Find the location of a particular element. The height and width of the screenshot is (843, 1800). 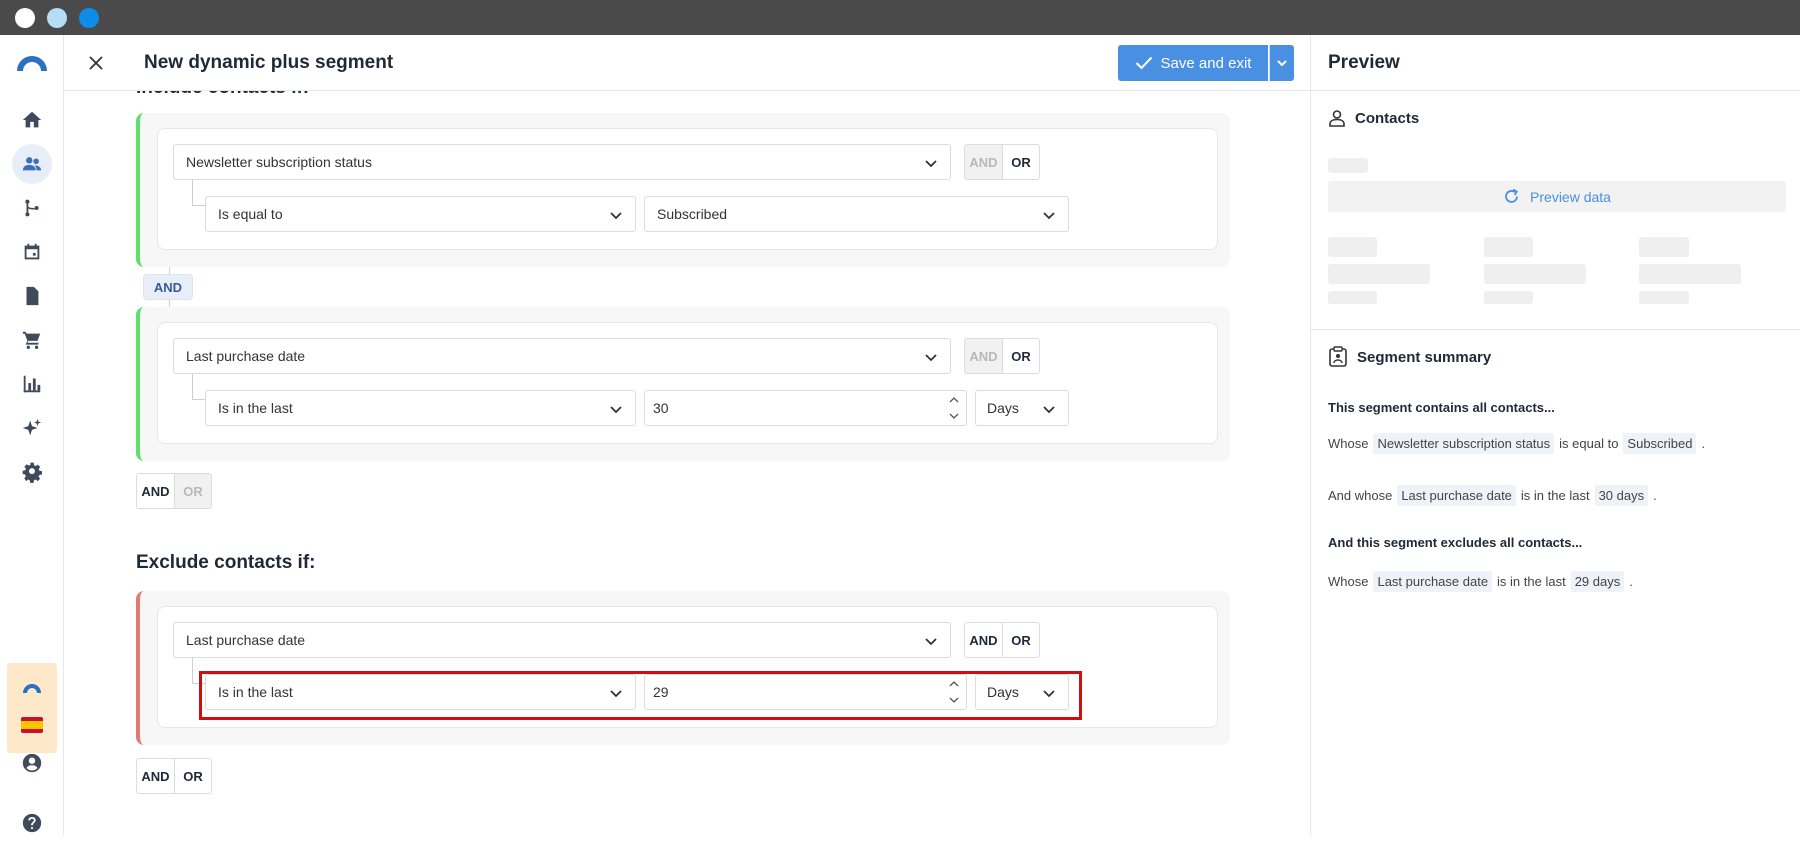

nav-ecommerce-icon is located at coordinates (32, 340).